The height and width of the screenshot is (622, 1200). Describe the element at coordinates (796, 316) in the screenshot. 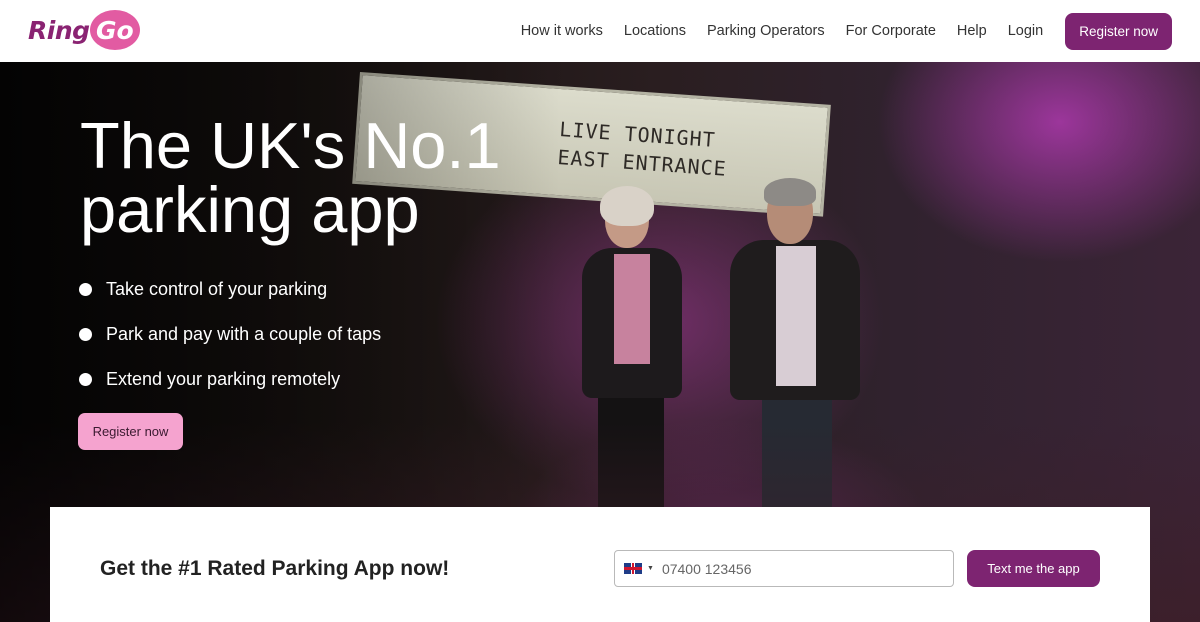

I see `man-shirt` at that location.